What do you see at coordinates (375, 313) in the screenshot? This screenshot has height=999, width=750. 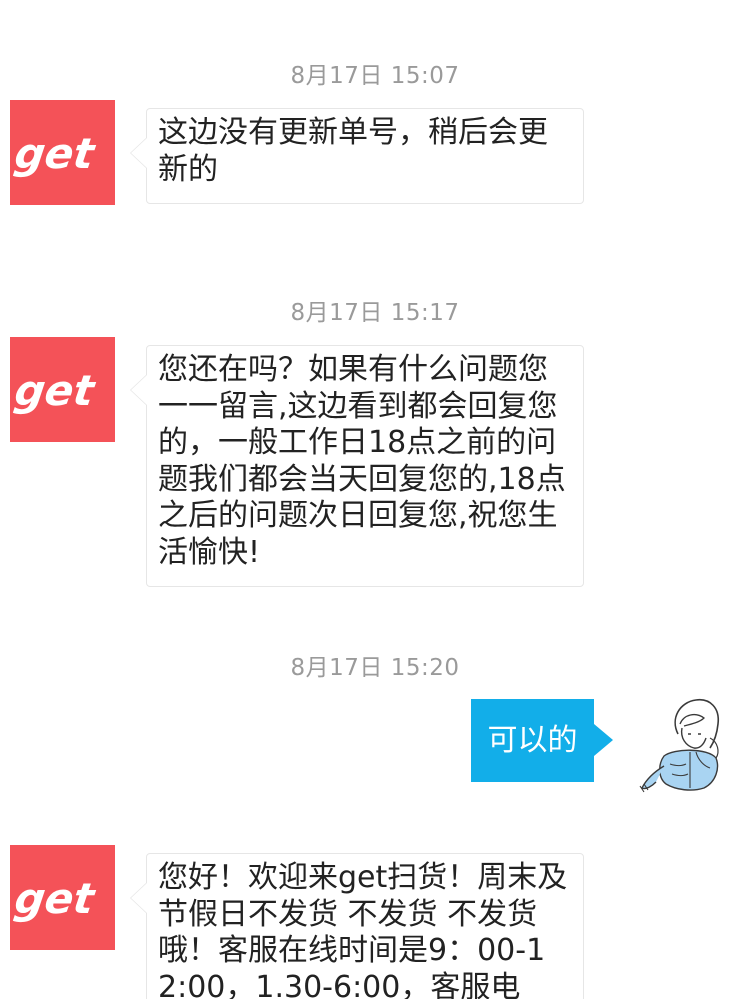 I see `message-timestamp: 8月17日 15:17` at bounding box center [375, 313].